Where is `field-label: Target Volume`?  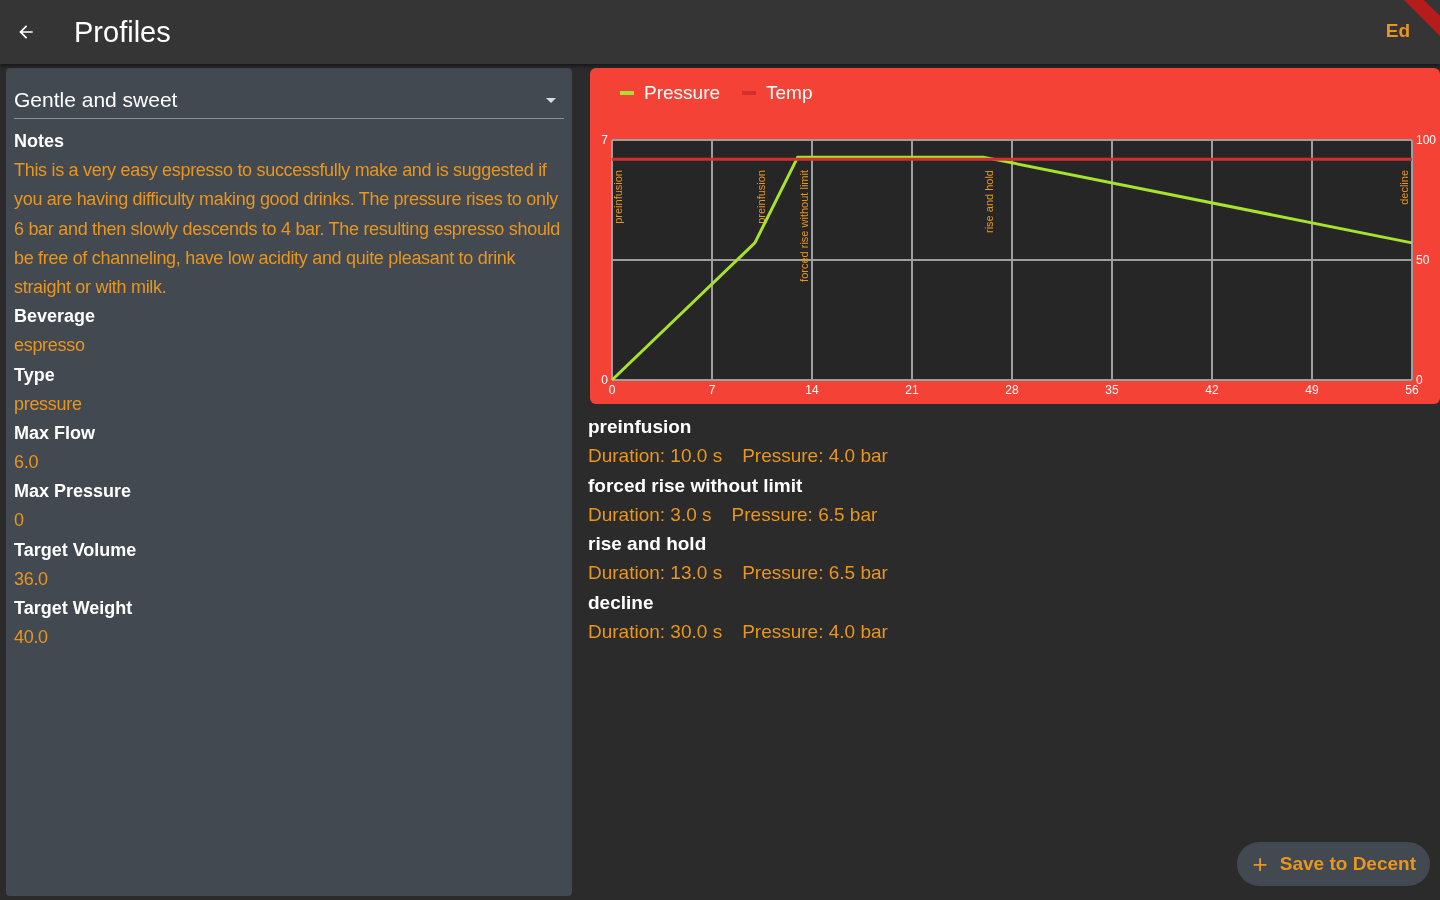 field-label: Target Volume is located at coordinates (76, 550).